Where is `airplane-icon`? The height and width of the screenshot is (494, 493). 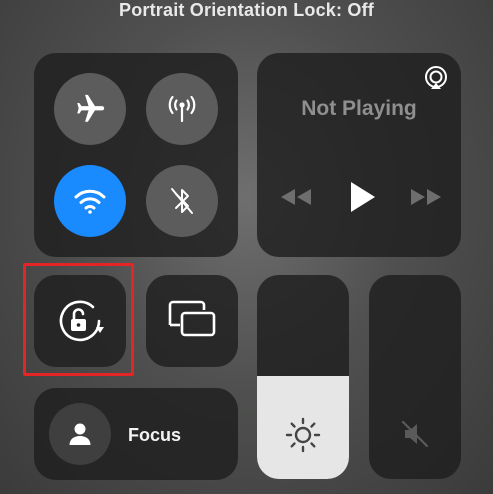 airplane-icon is located at coordinates (90, 109).